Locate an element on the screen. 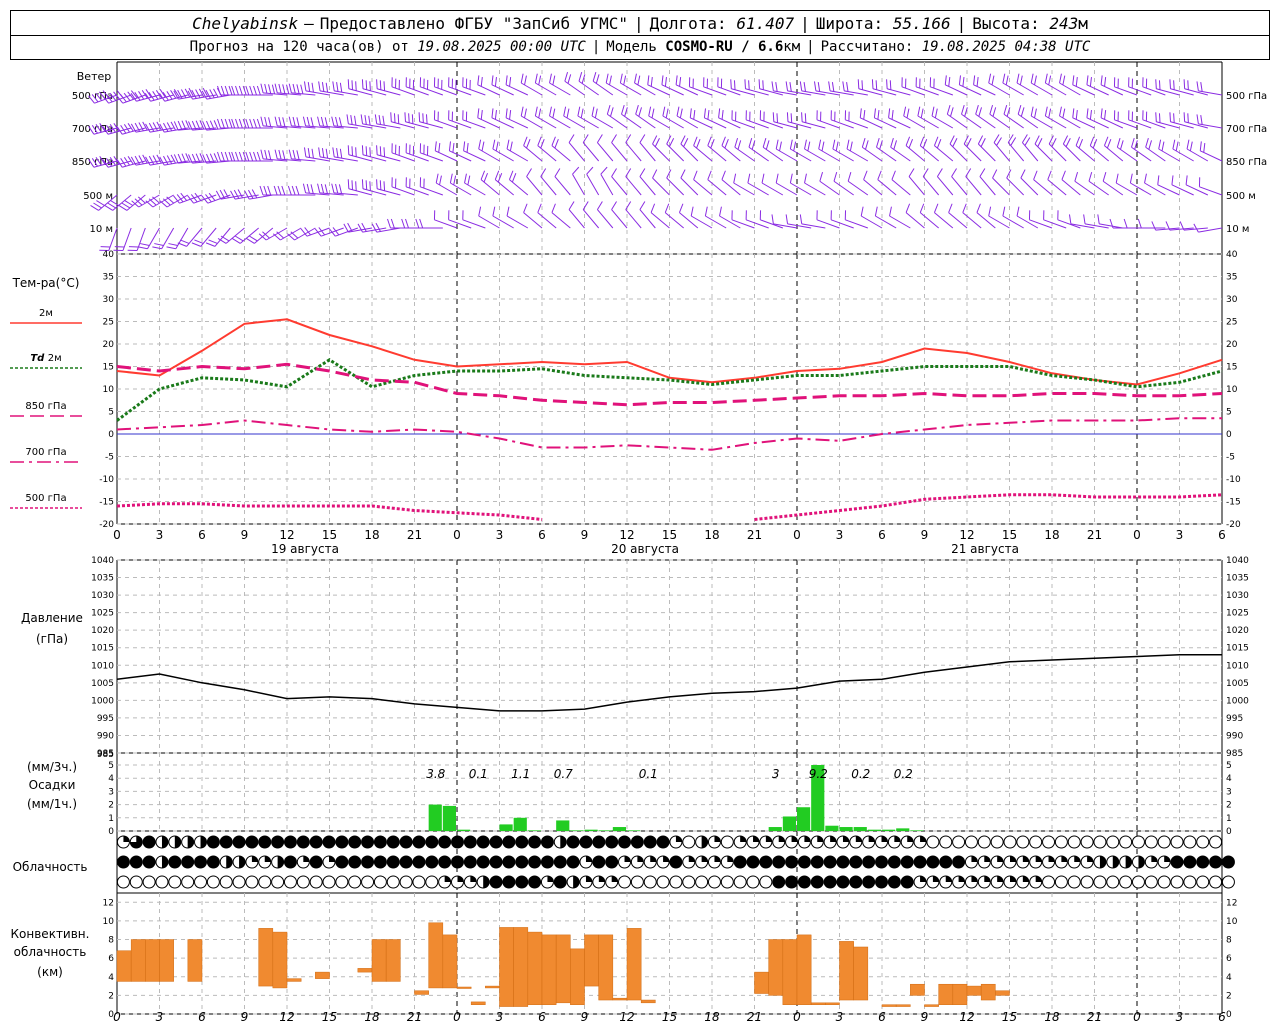 Image resolution: width=1280 pixels, height=1024 pixels. precip-ytick: 0 is located at coordinates (111, 832).